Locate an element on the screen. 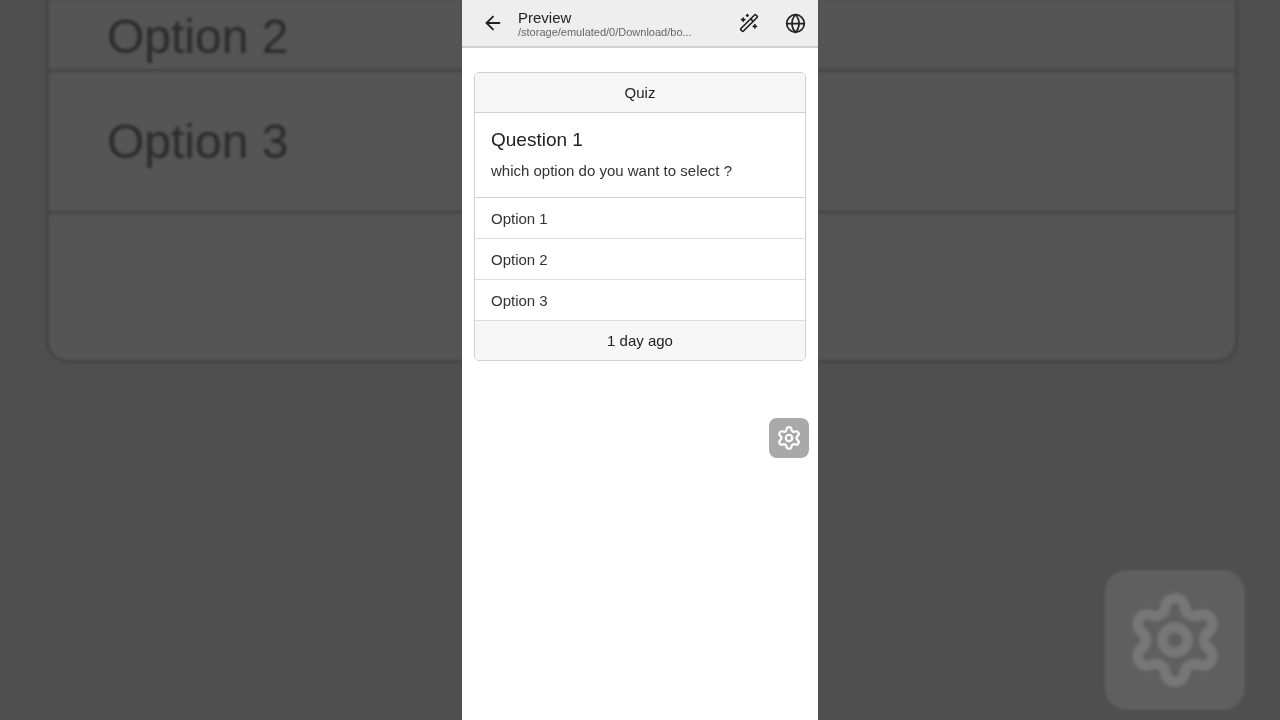 Image resolution: width=1280 pixels, height=720 pixels. option-item: Option 1 is located at coordinates (640, 218).